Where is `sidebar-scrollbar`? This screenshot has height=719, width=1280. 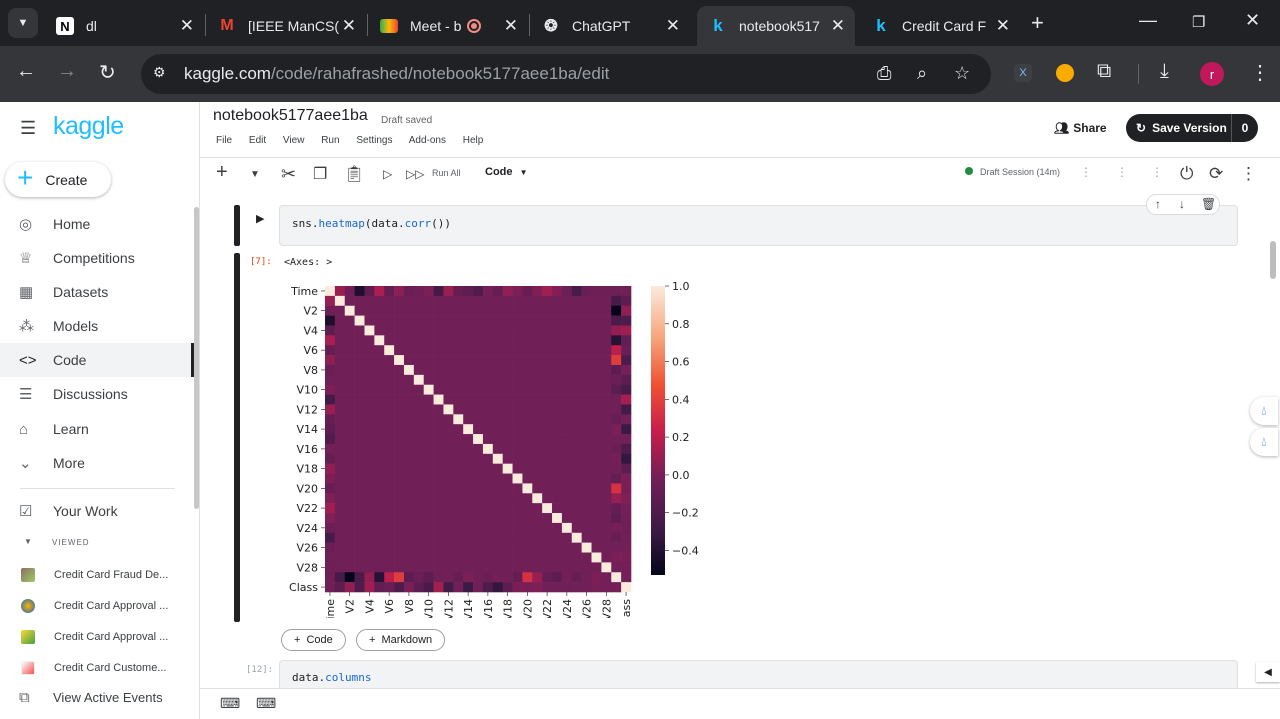
sidebar-scrollbar is located at coordinates (196, 358).